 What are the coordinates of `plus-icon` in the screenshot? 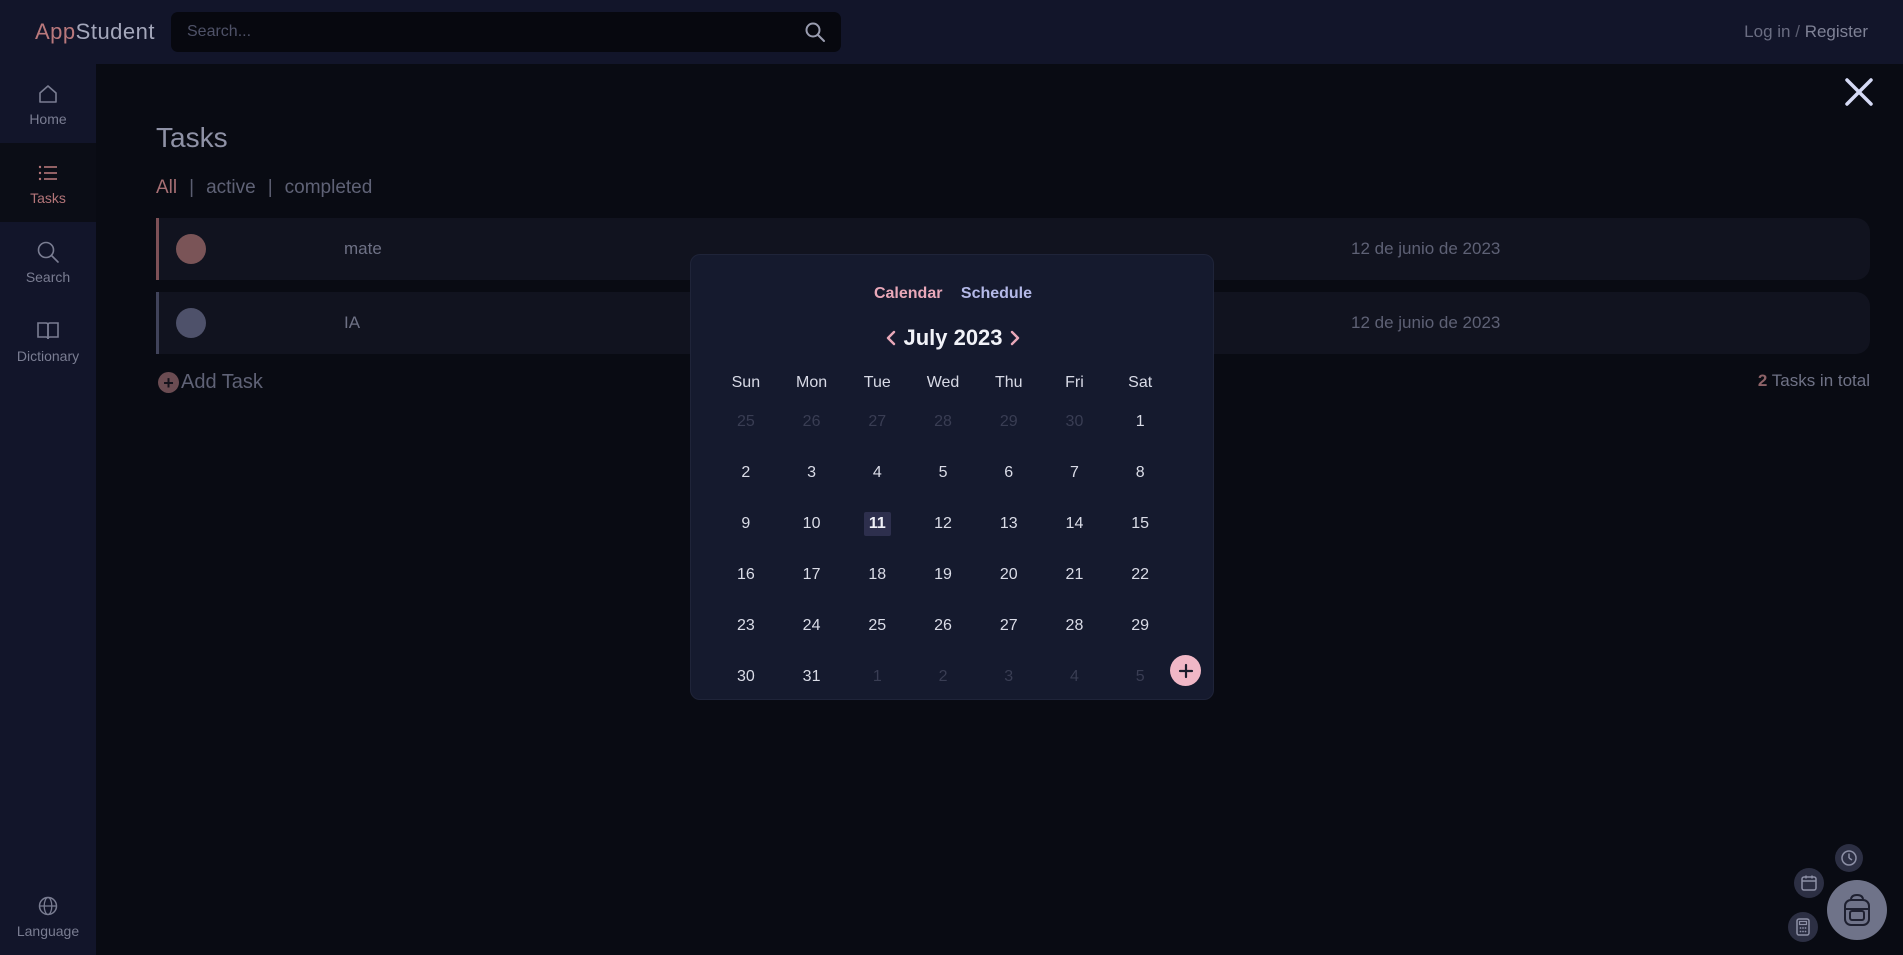 It's located at (1185, 670).